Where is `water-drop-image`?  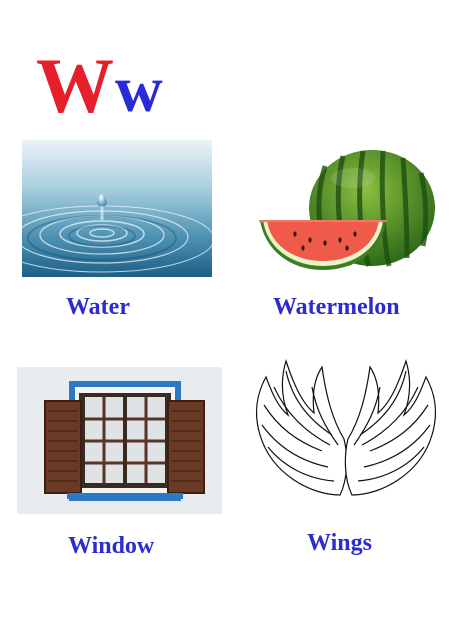 water-drop-image is located at coordinates (117, 208).